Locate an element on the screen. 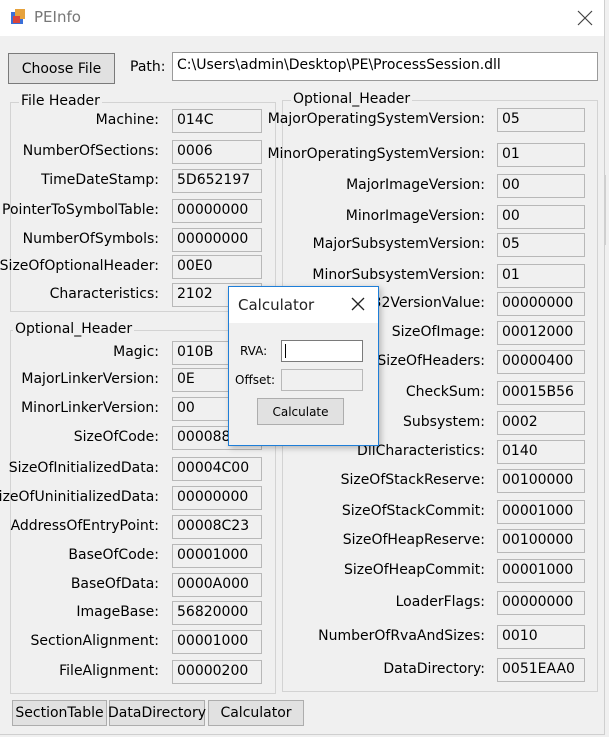  field-label: NumberOfSymbols: is located at coordinates (90, 239).